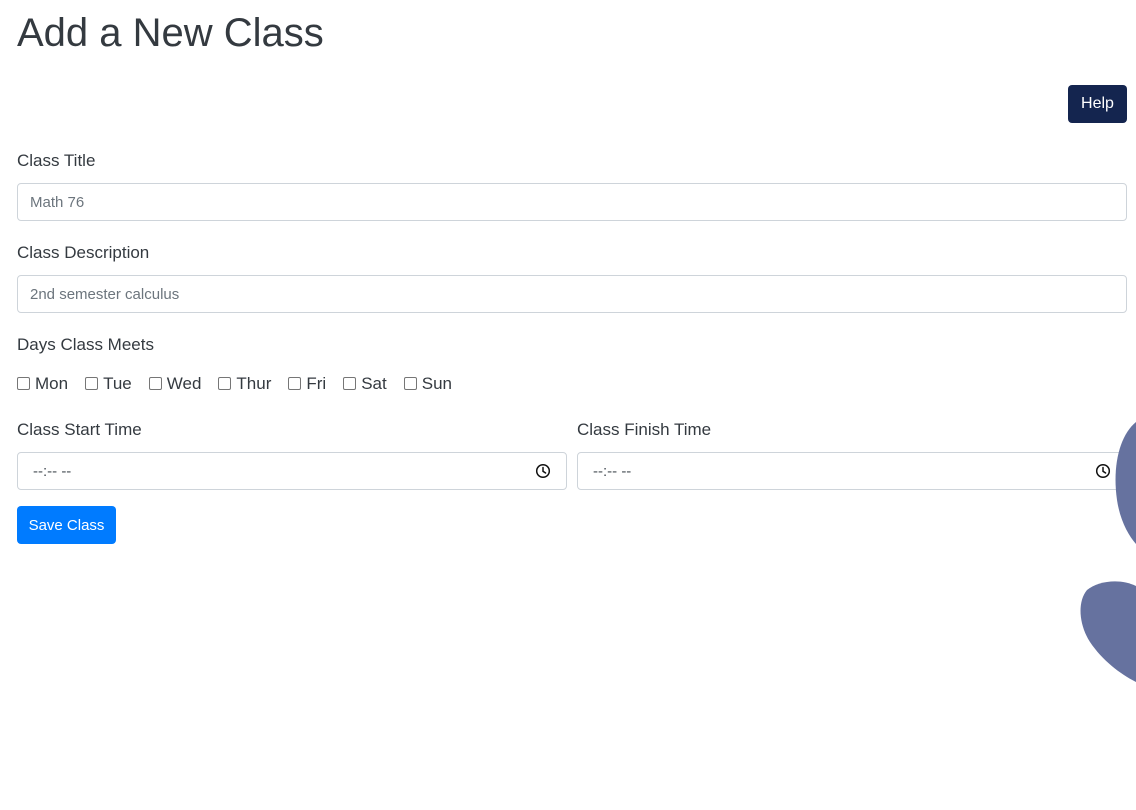  What do you see at coordinates (117, 383) in the screenshot?
I see `day-label: Tue` at bounding box center [117, 383].